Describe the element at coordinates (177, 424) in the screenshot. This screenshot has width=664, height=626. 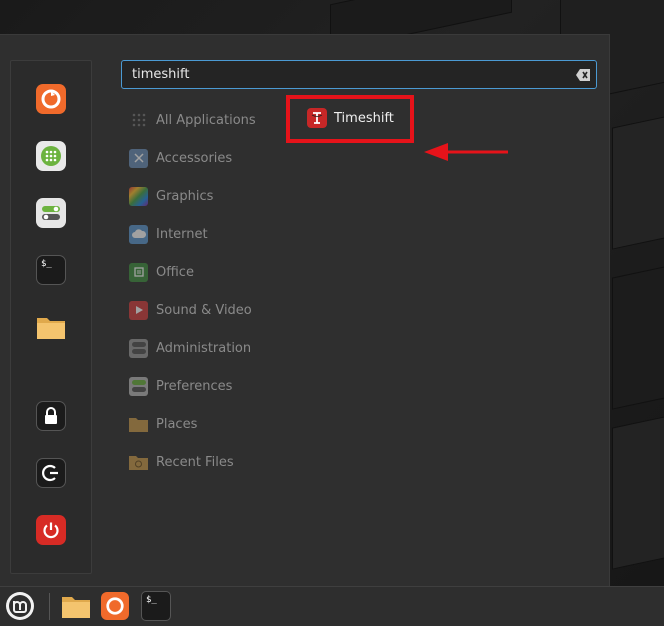
I see `category-label: Places` at that location.